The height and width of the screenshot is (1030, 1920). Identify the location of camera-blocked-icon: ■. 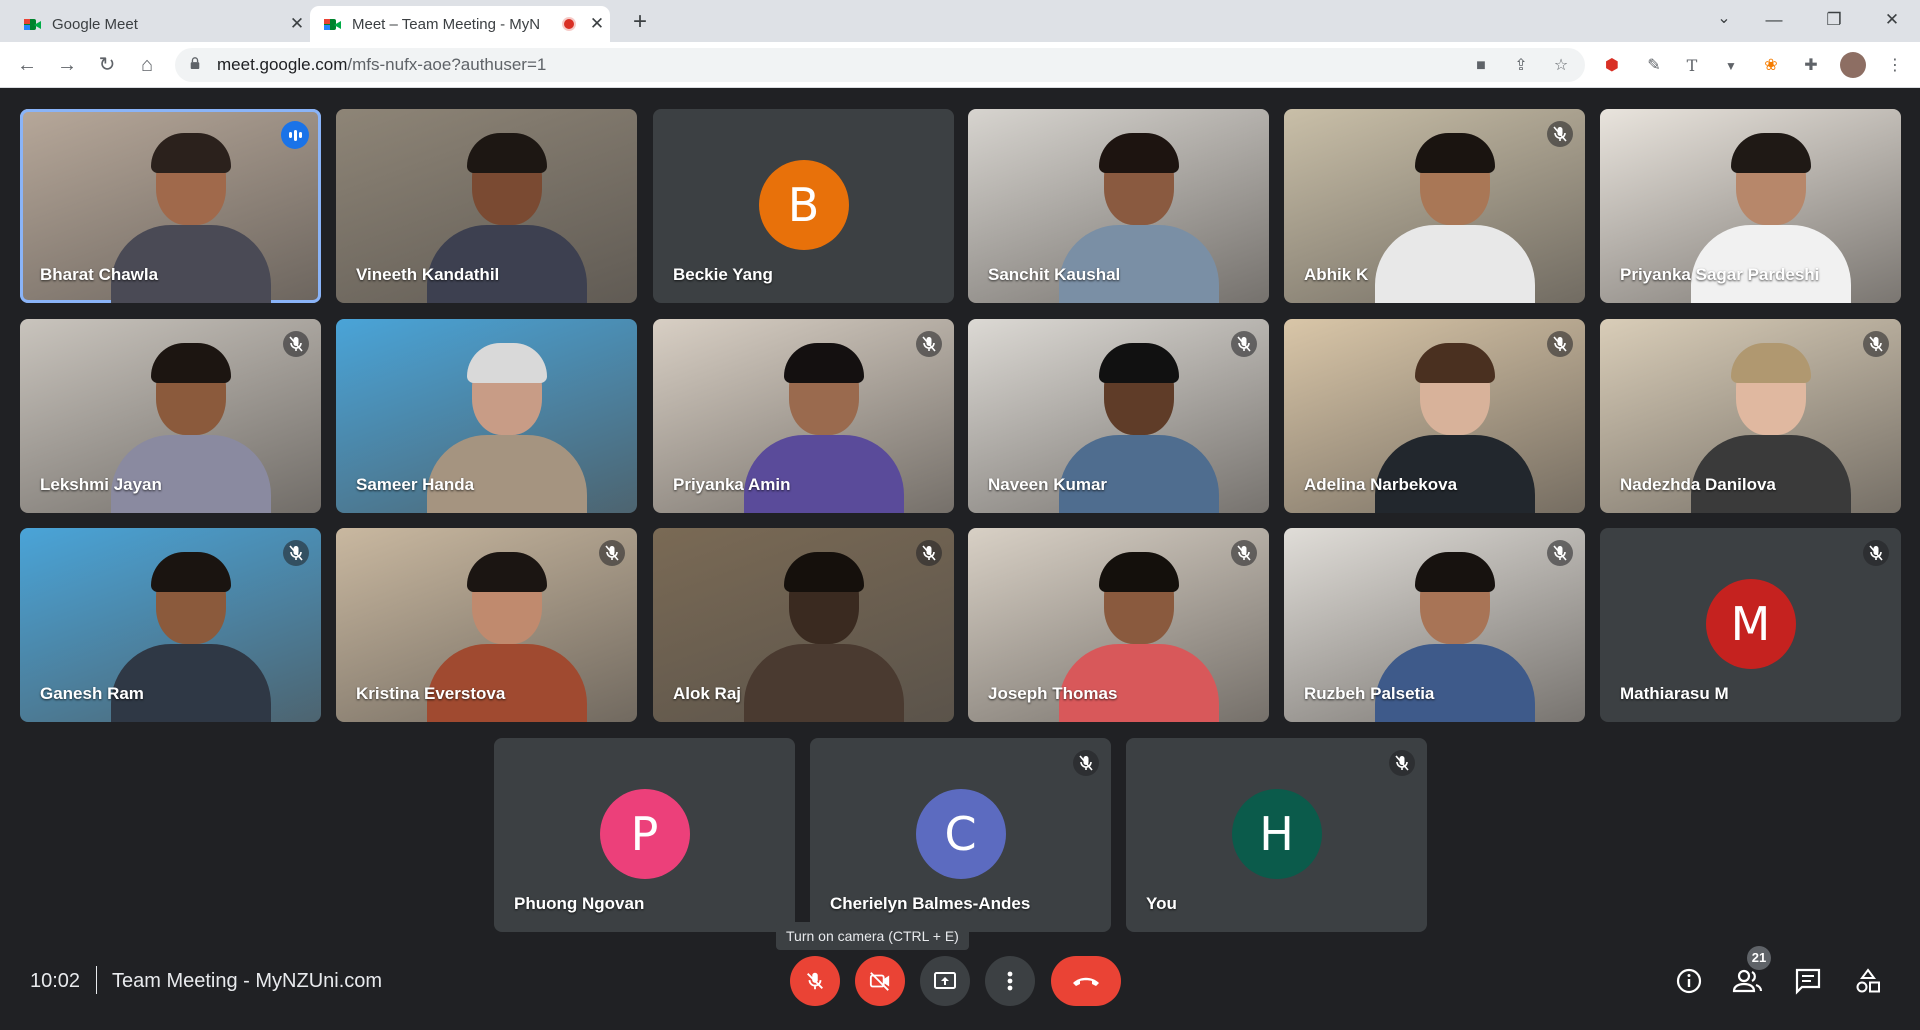
(1481, 66).